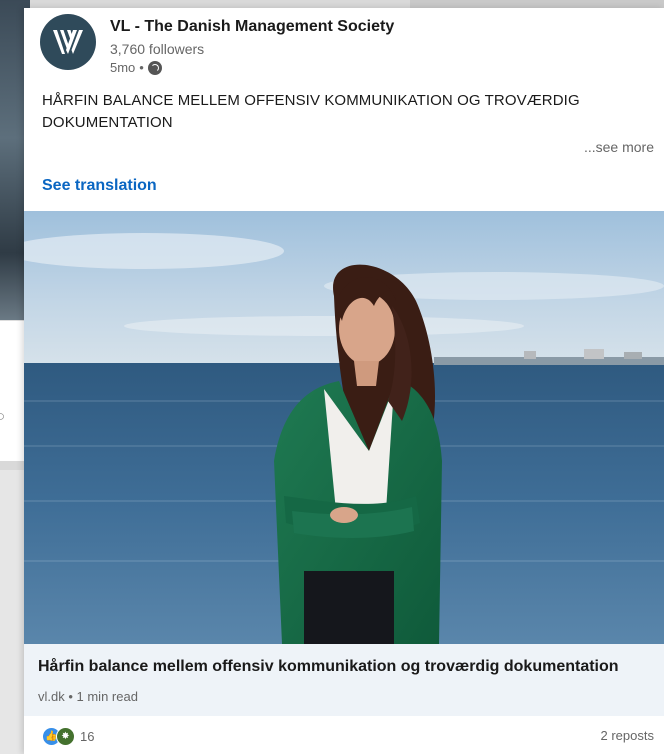  I want to click on company-logo, so click(68, 42).